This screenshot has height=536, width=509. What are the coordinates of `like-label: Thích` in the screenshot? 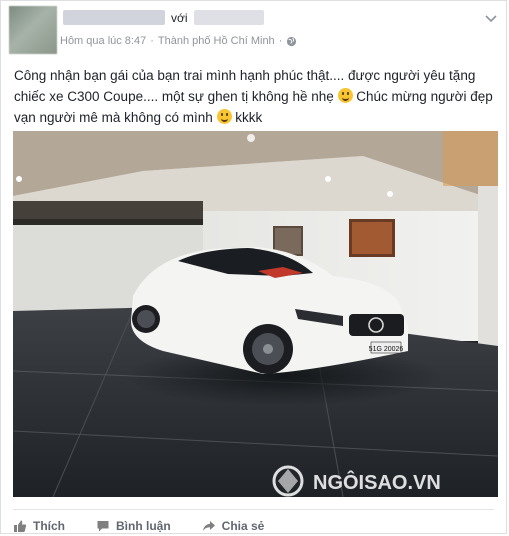 It's located at (49, 526).